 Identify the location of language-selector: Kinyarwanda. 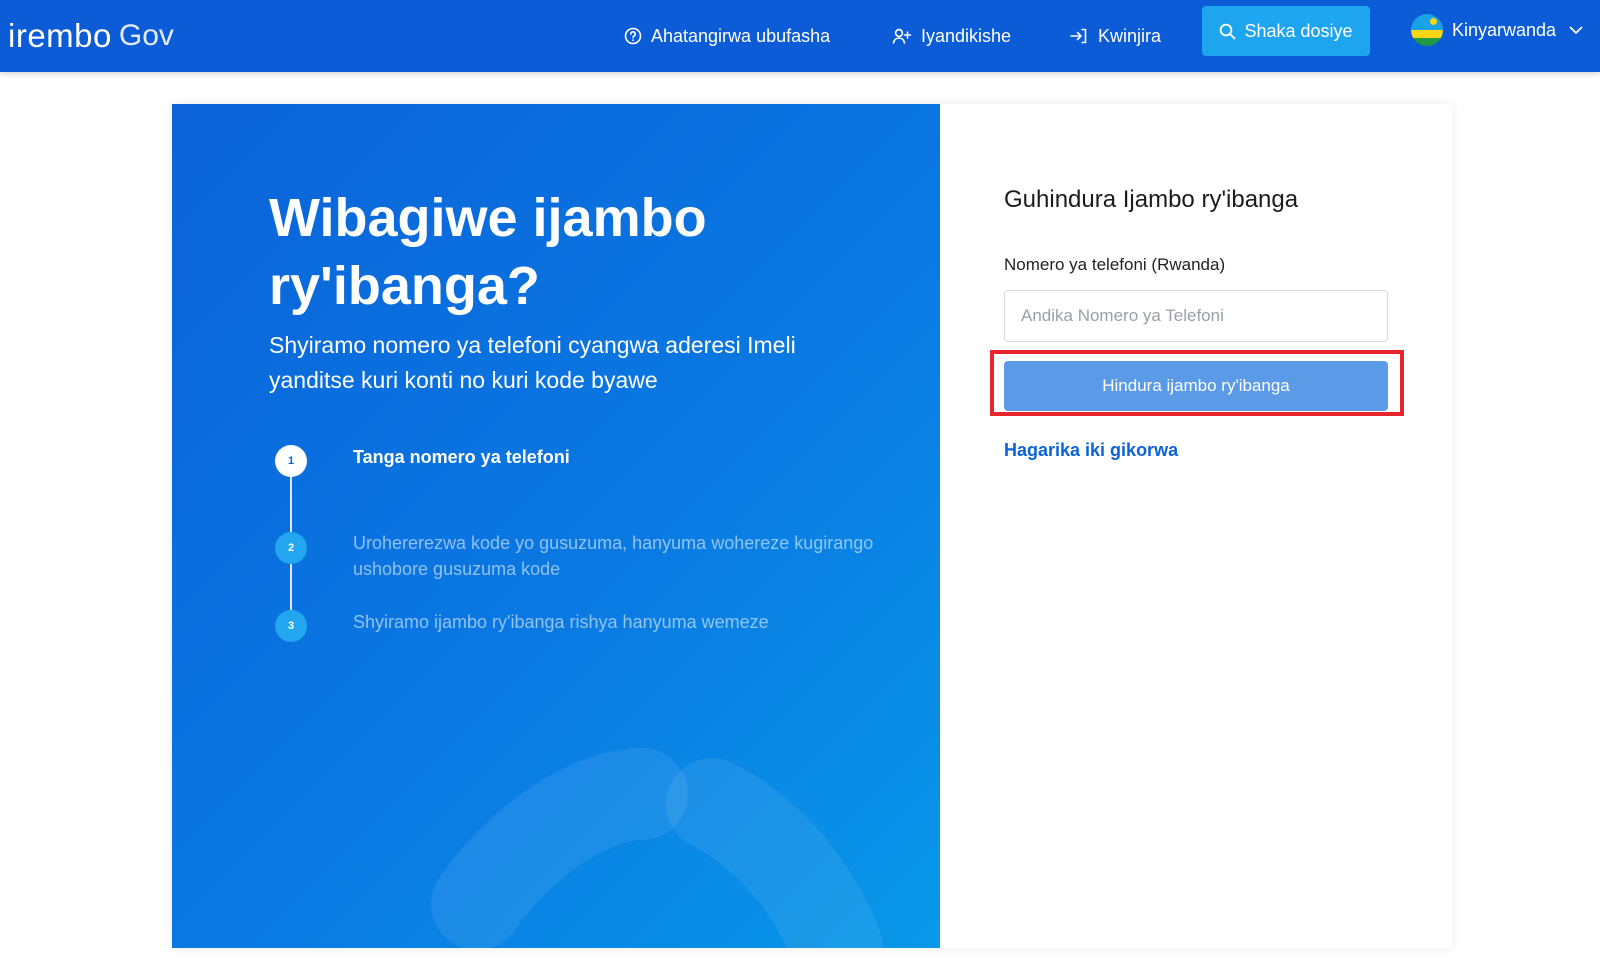
(1497, 30).